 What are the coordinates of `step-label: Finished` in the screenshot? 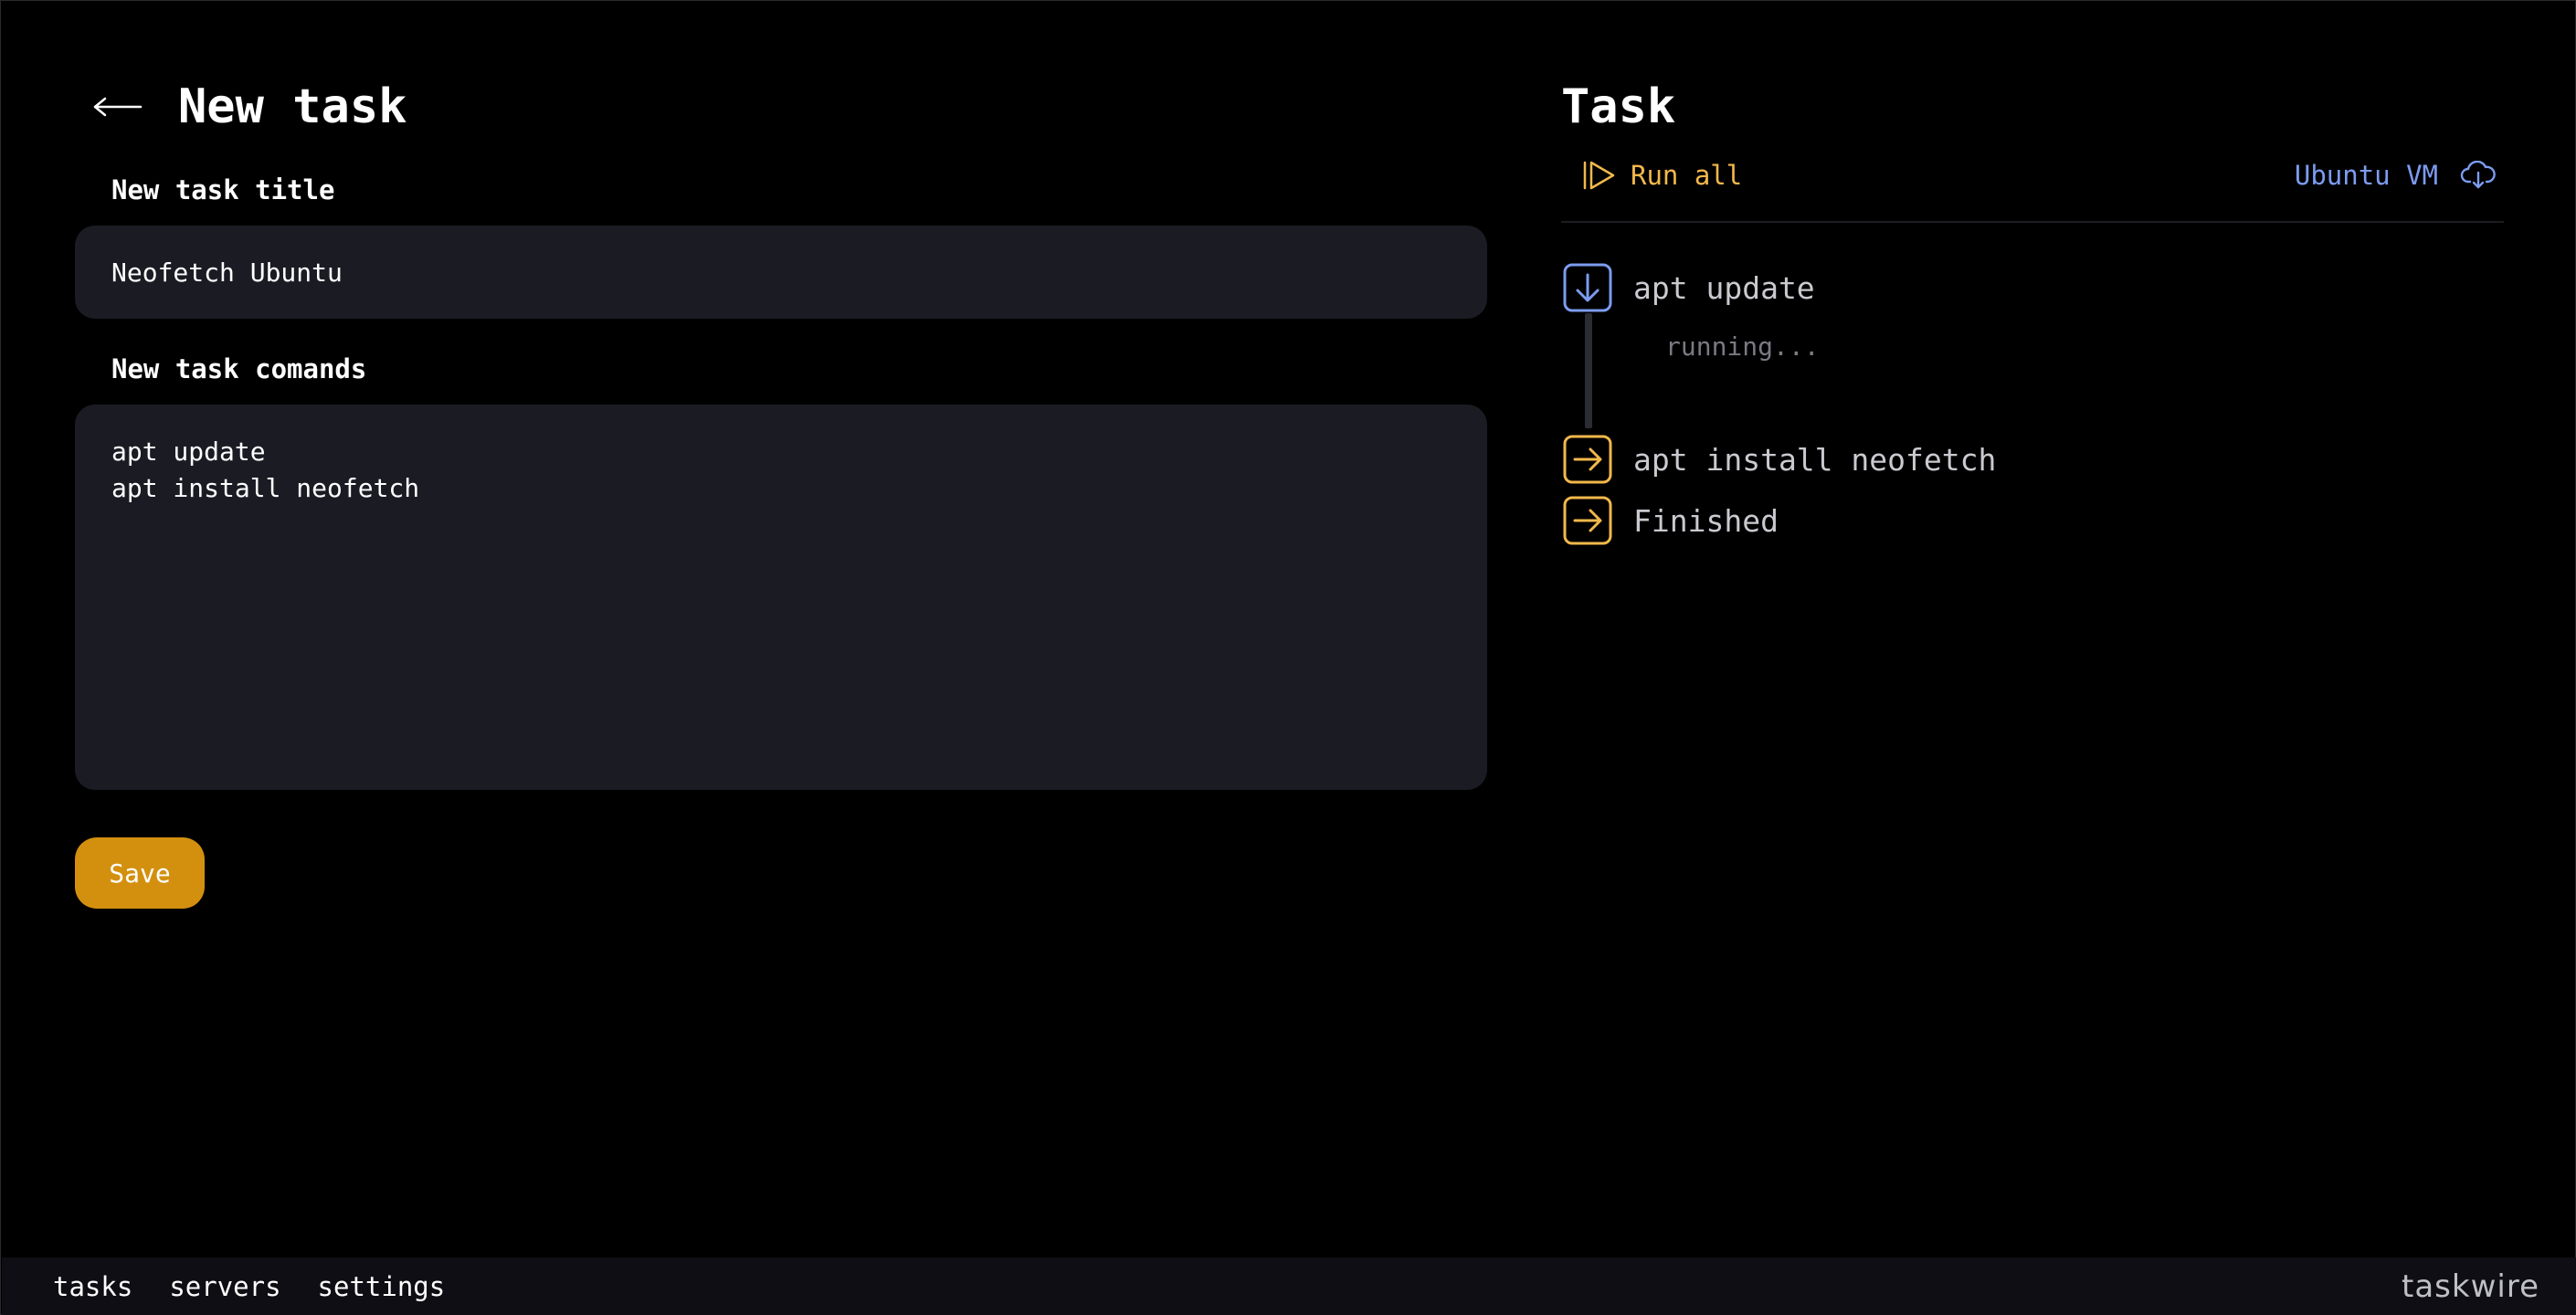 It's located at (1706, 520).